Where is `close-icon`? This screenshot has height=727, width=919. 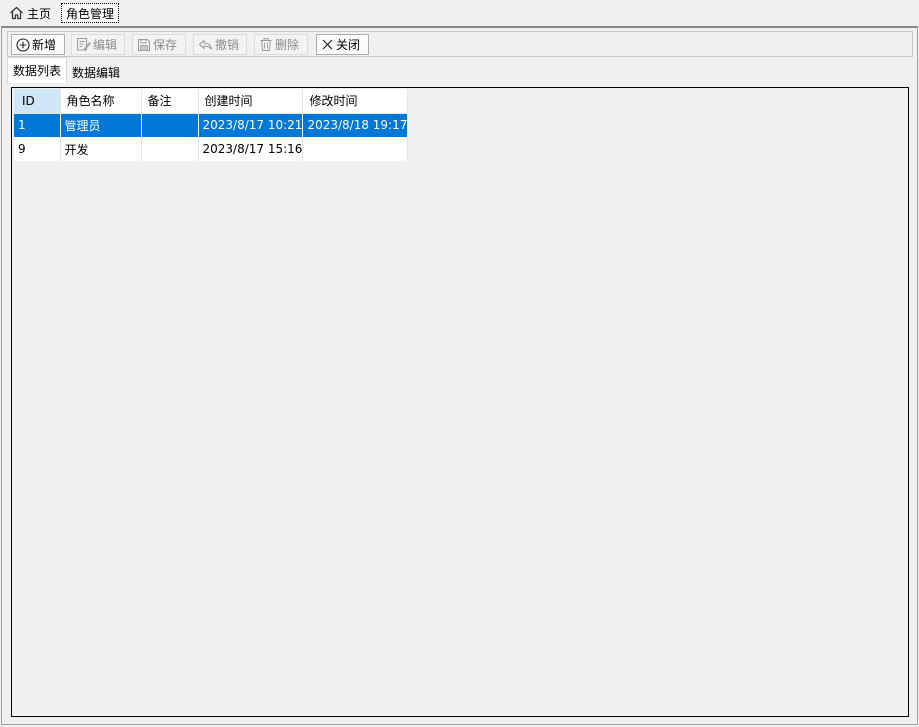 close-icon is located at coordinates (327, 44).